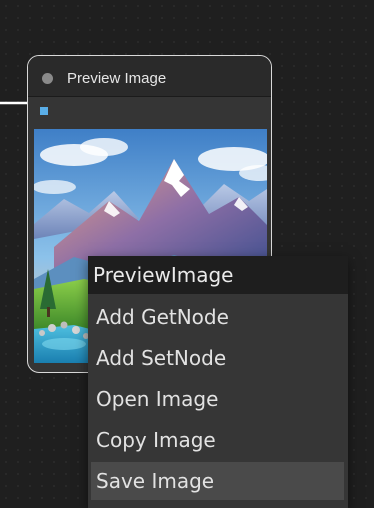 This screenshot has width=374, height=508. Describe the element at coordinates (217, 358) in the screenshot. I see `menu-item-add-setnode: Add SetNode` at that location.